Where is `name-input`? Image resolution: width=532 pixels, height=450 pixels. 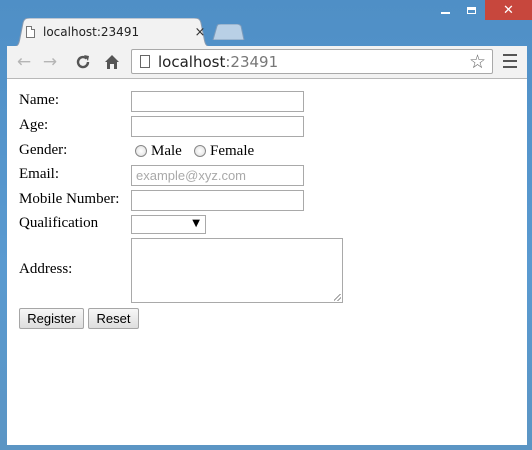
name-input is located at coordinates (217, 101).